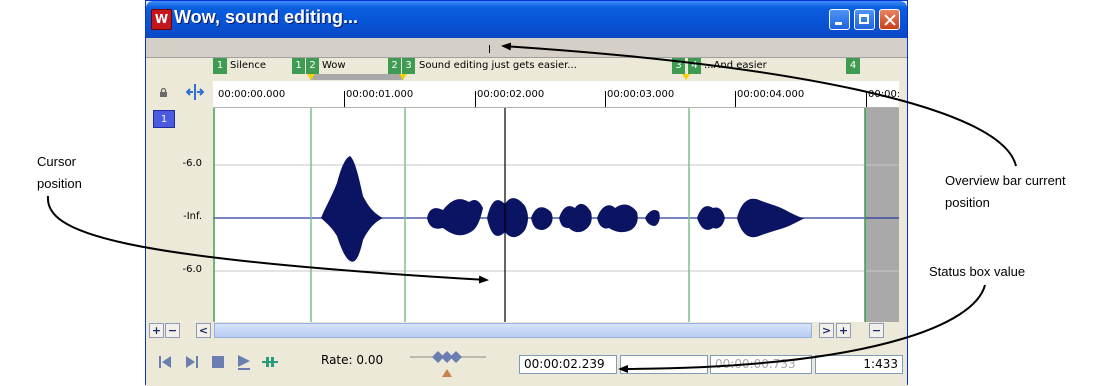  I want to click on play-plug-in-chain-icon, so click(270, 362).